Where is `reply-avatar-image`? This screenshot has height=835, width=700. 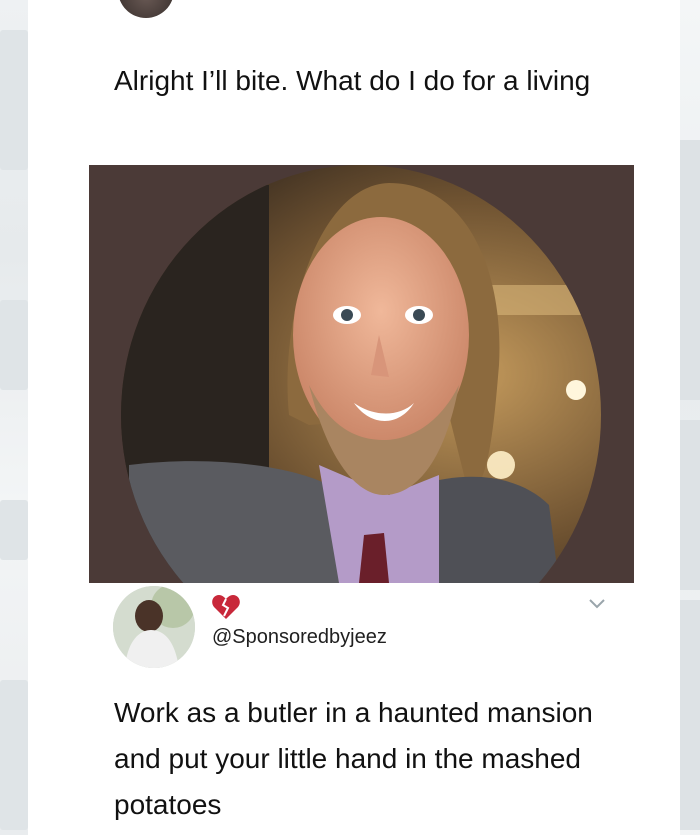 reply-avatar-image is located at coordinates (154, 627).